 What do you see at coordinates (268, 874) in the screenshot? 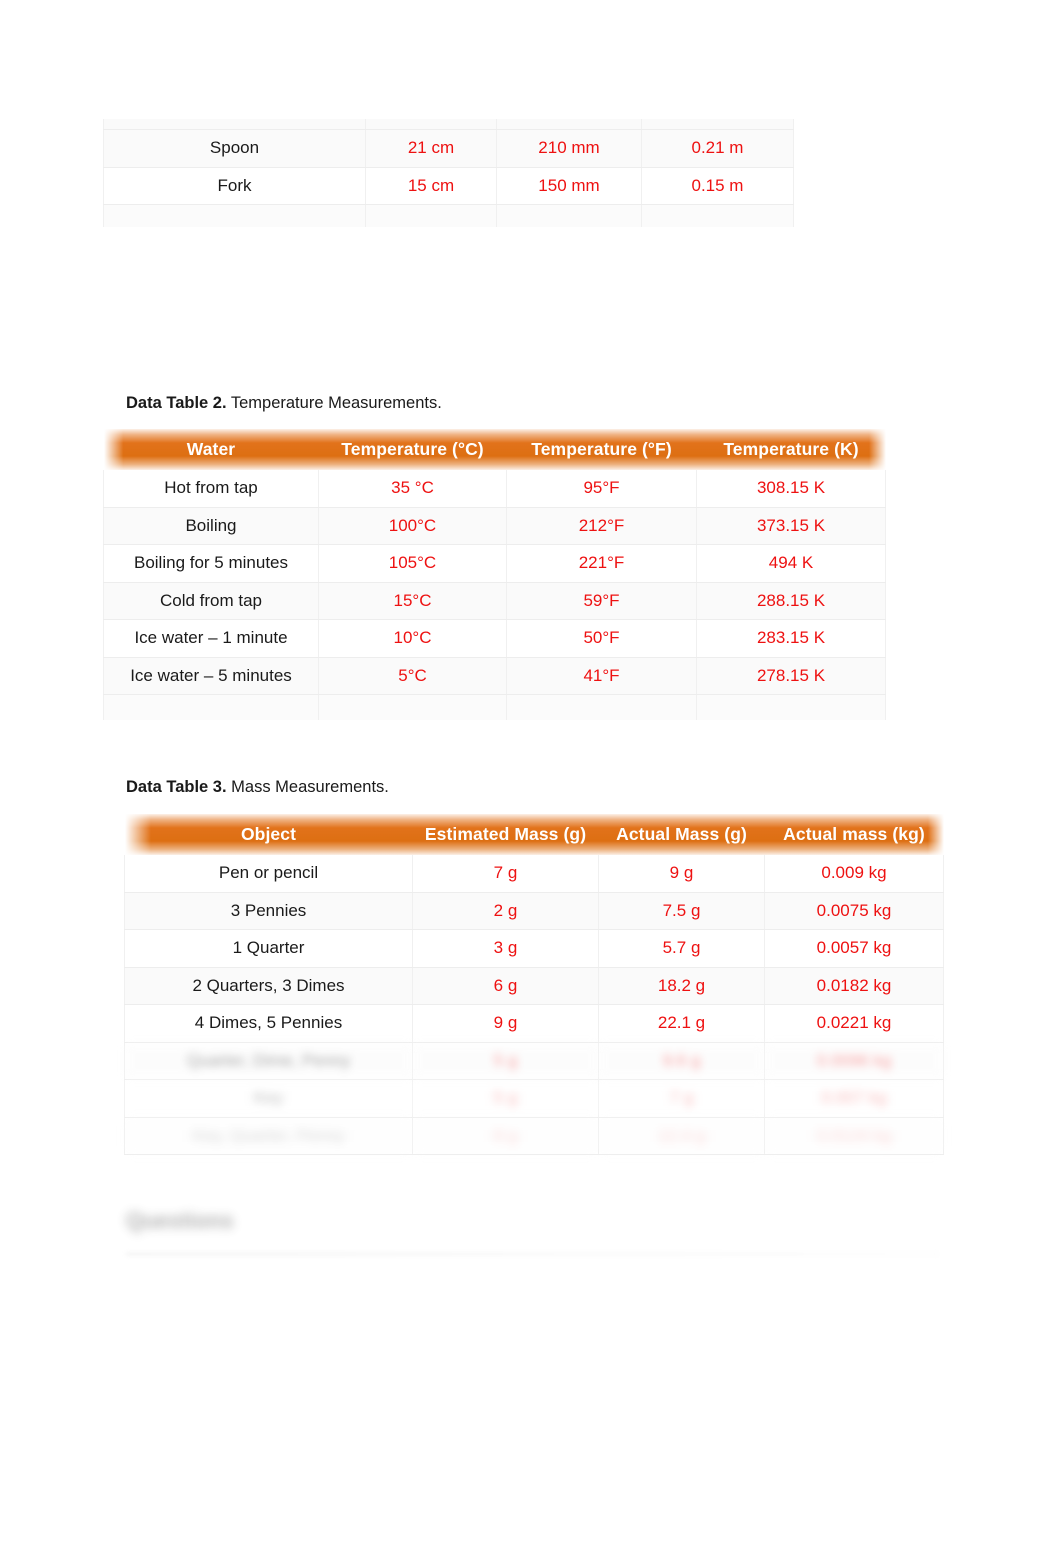
I see `cell-object: Pen or pencil` at bounding box center [268, 874].